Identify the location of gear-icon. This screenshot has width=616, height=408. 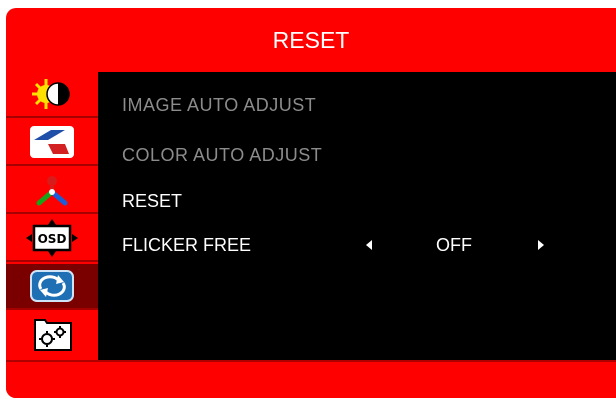
(53, 335).